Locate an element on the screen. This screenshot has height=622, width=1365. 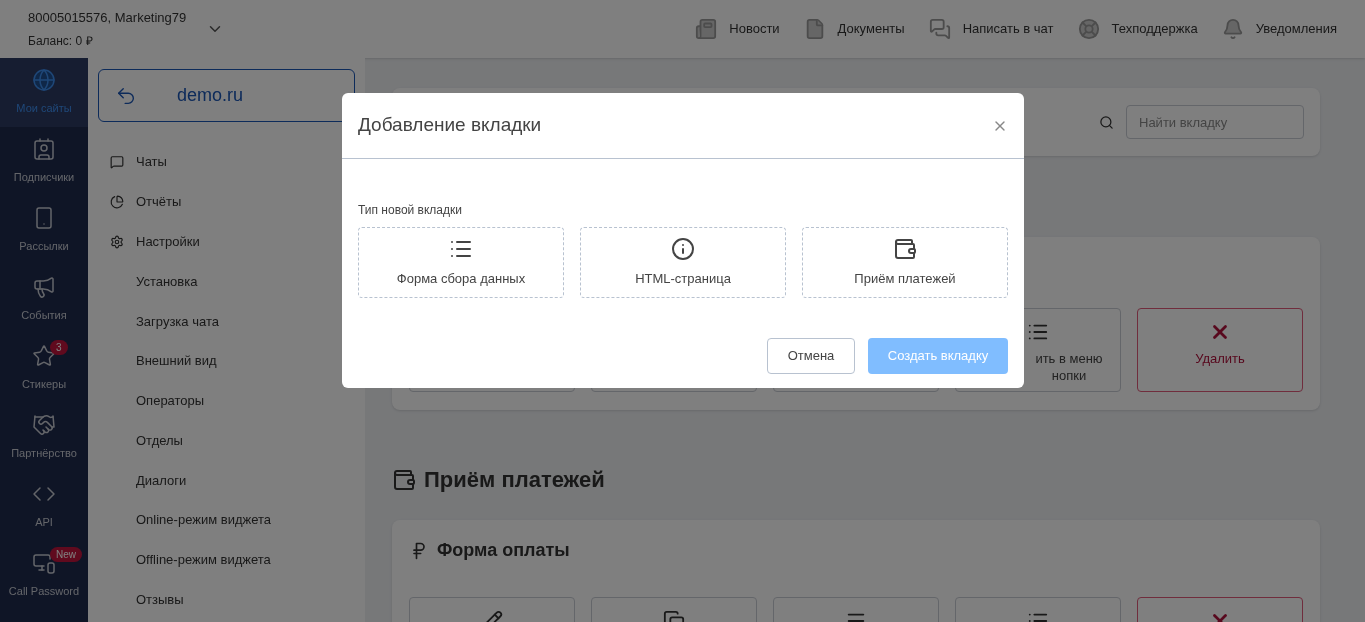
devices-icon is located at coordinates (44, 563).